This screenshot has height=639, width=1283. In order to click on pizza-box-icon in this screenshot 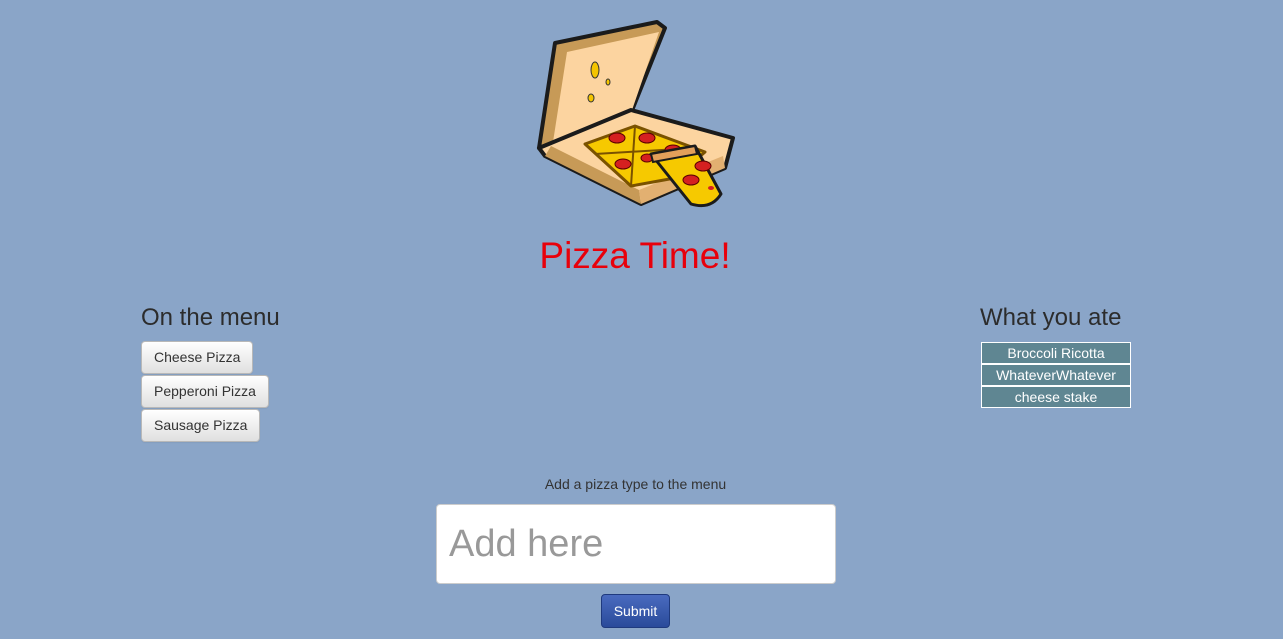, I will do `click(637, 115)`.